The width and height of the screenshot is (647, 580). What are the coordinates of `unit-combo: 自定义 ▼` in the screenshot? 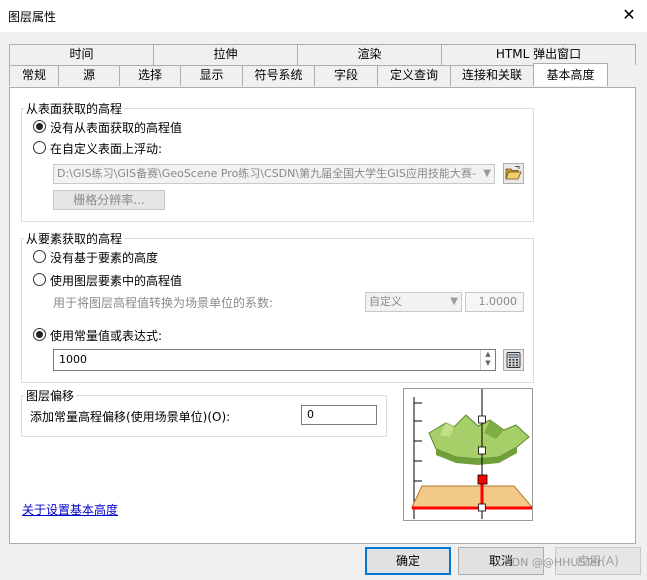 It's located at (413, 302).